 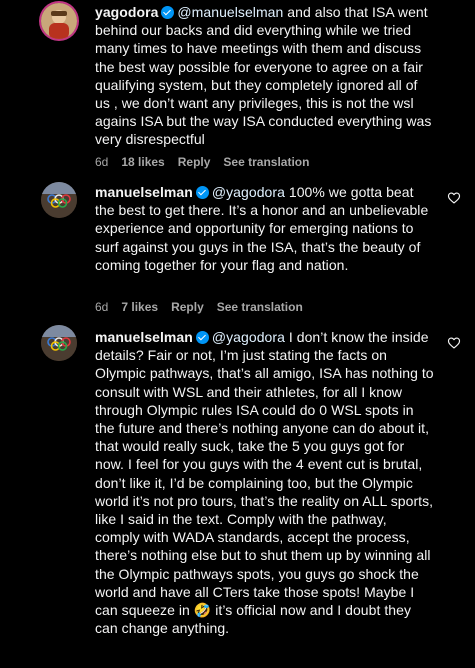 I want to click on comment-meta: 6d 7 likes Reply See translation, so click(x=205, y=307).